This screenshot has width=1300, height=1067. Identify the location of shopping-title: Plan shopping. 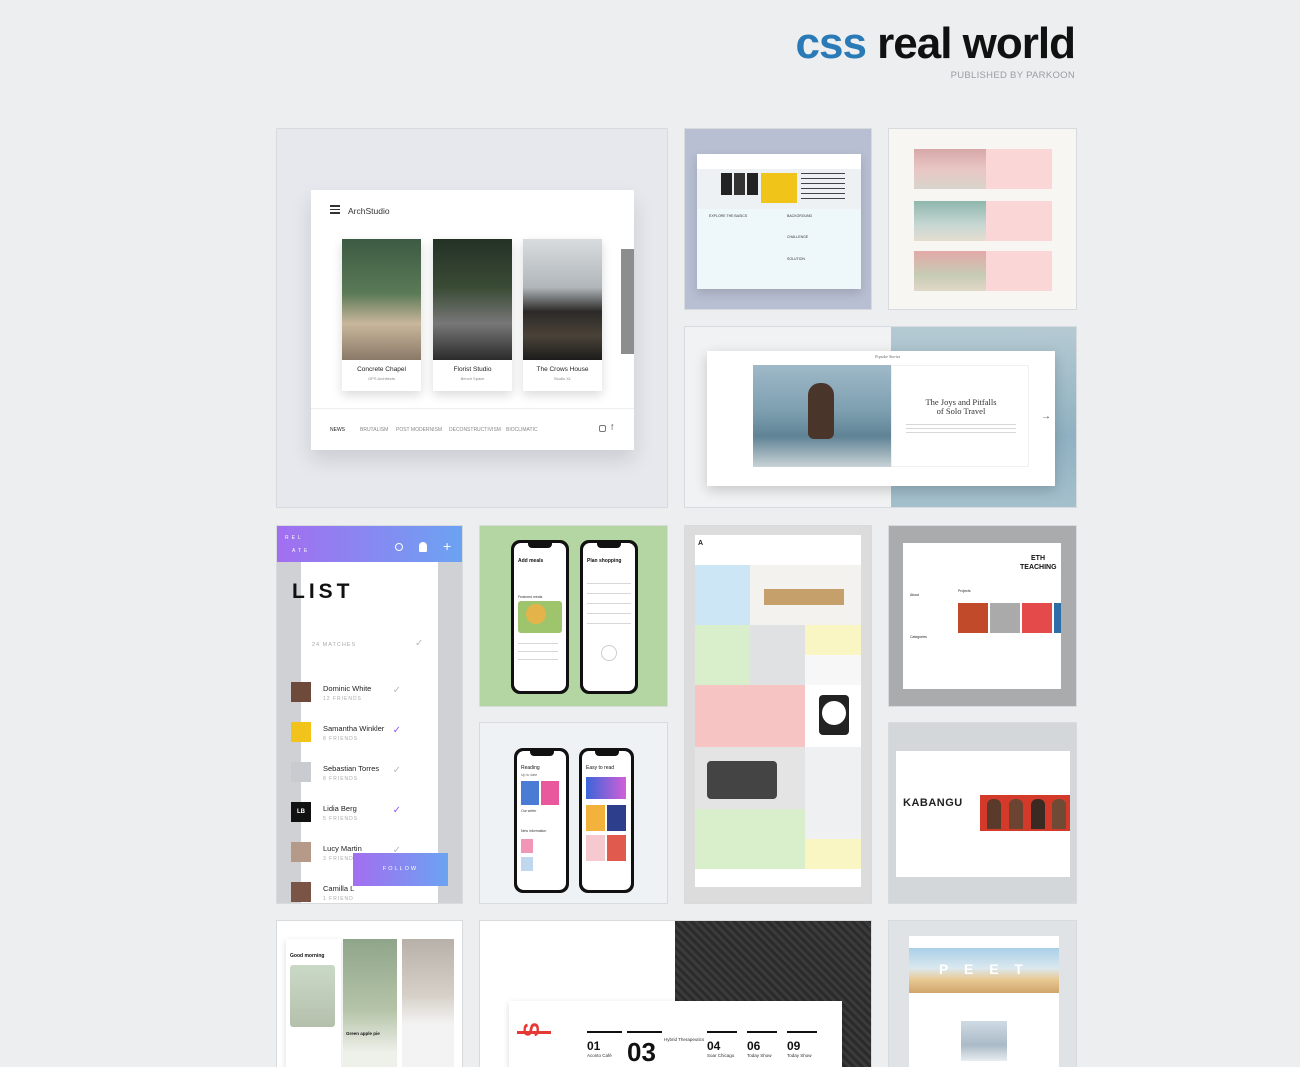
(604, 561).